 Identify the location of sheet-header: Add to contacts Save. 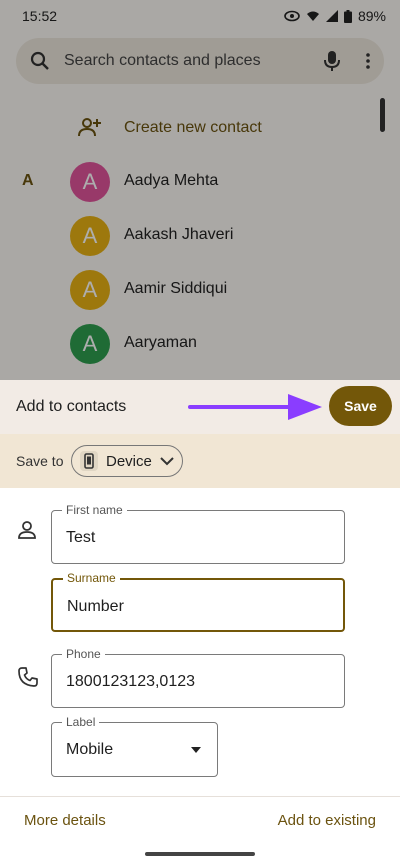
(200, 407).